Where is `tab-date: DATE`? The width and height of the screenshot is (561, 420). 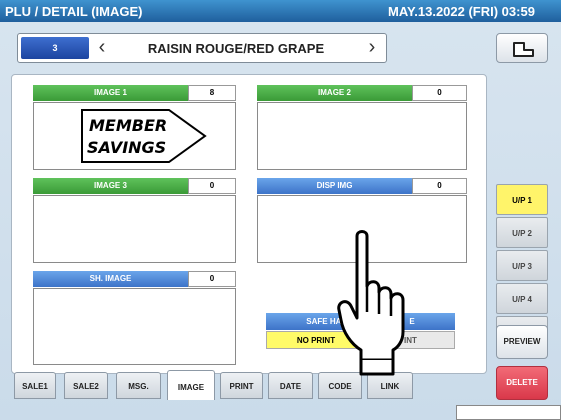
tab-date: DATE is located at coordinates (290, 385).